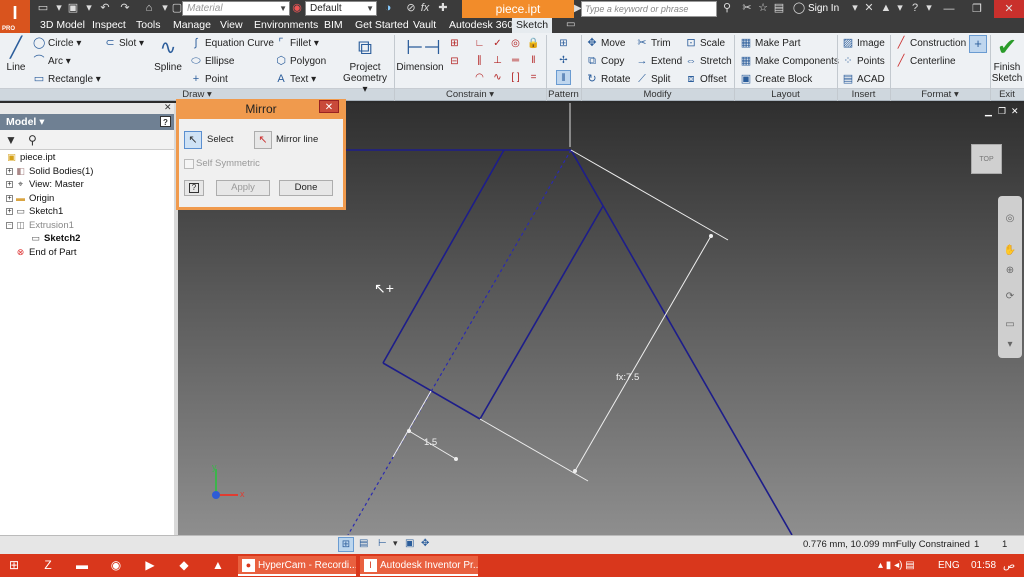  Describe the element at coordinates (363, 543) in the screenshot. I see `sketch-icon: ▤` at that location.